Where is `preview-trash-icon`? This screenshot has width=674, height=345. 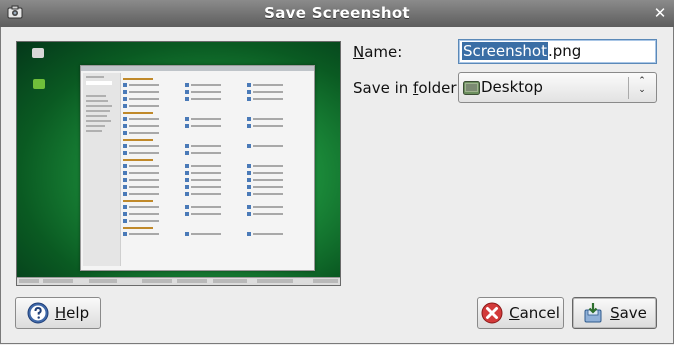 preview-trash-icon is located at coordinates (39, 84).